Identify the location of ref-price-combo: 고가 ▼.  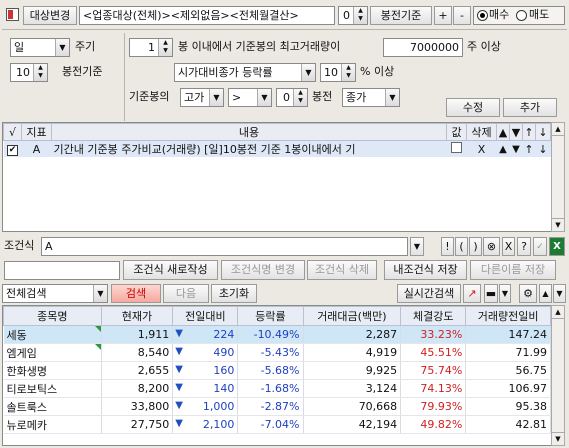
(202, 97).